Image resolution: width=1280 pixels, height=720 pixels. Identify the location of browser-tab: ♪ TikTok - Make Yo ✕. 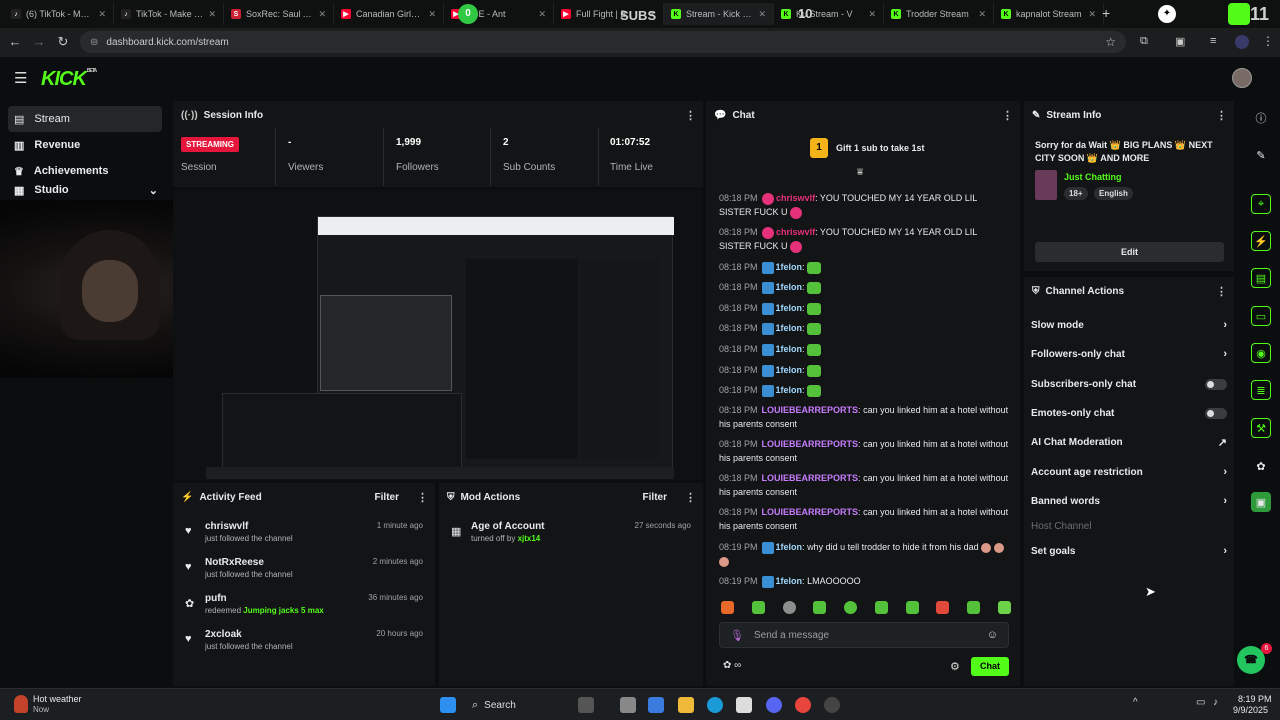
(169, 14).